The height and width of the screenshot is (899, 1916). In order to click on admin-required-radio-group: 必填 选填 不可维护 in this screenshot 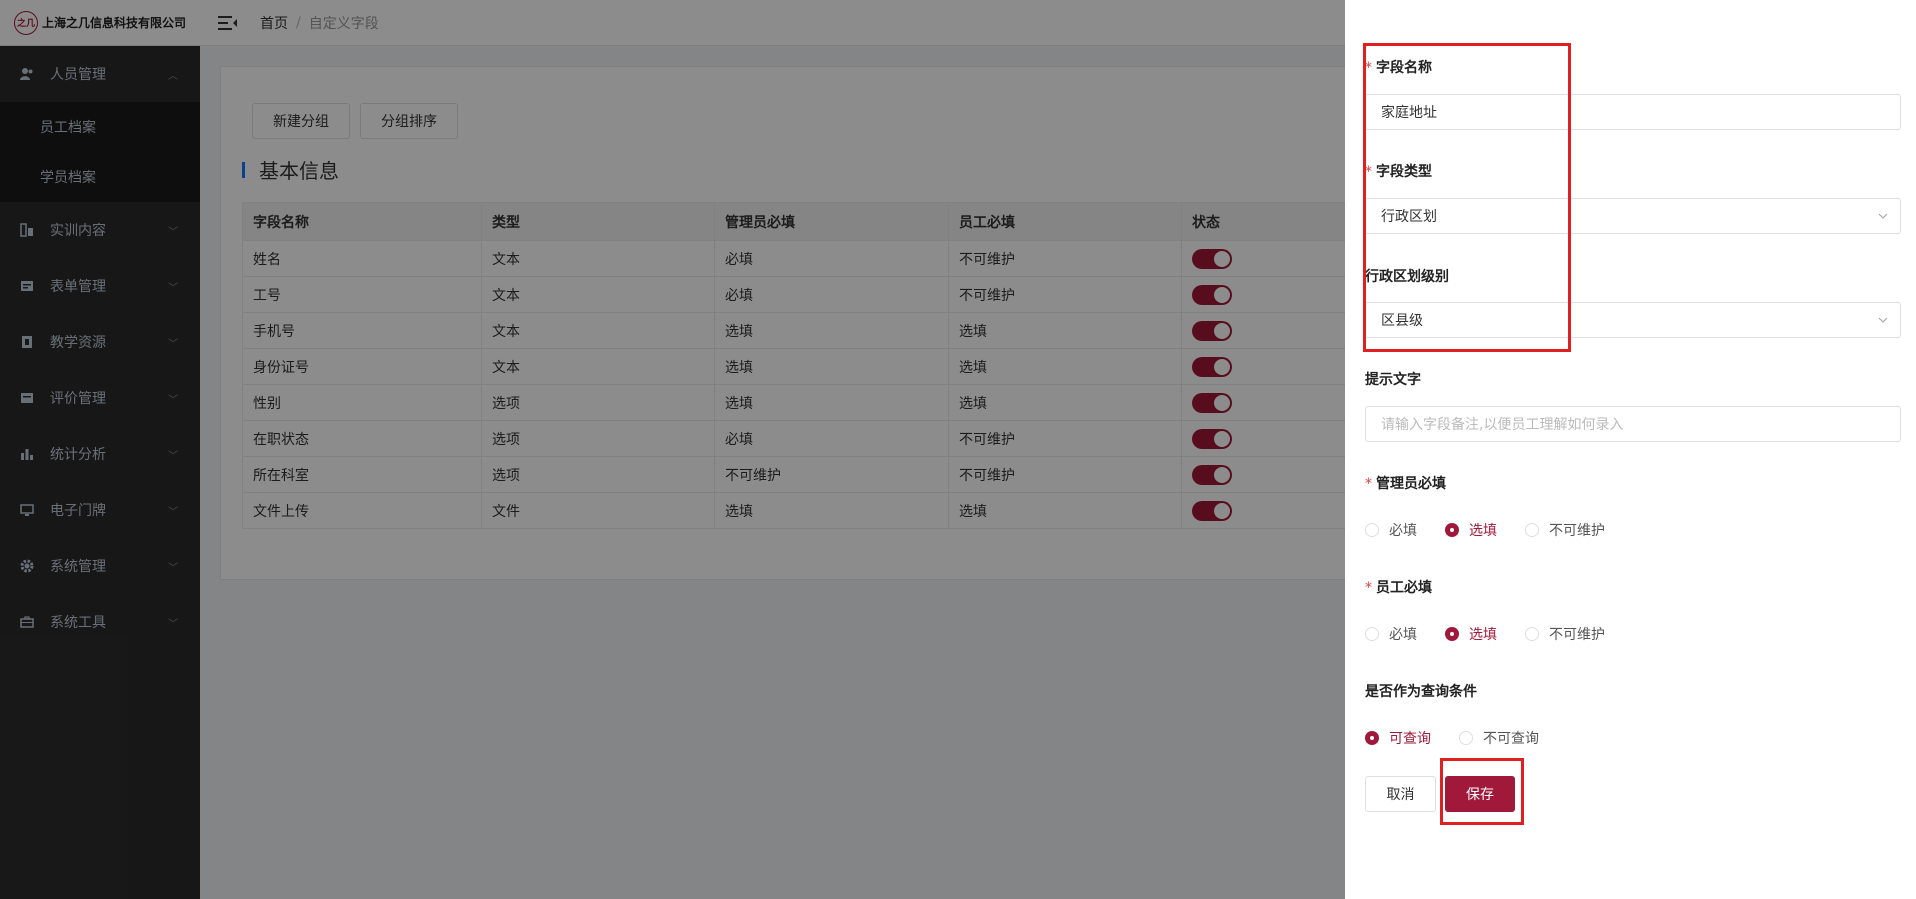, I will do `click(1499, 530)`.